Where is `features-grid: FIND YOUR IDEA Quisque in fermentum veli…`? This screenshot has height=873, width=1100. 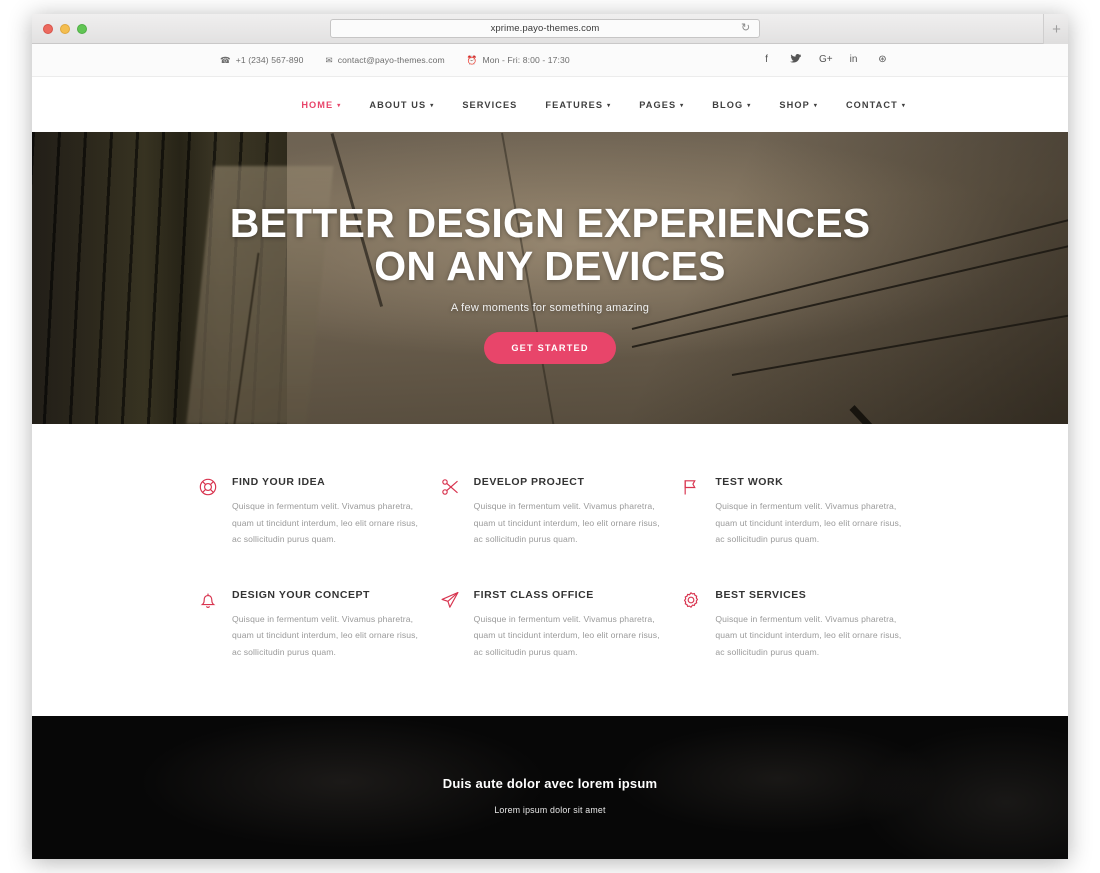
features-grid: FIND YOUR IDEA Quisque in fermentum veli… is located at coordinates (550, 568).